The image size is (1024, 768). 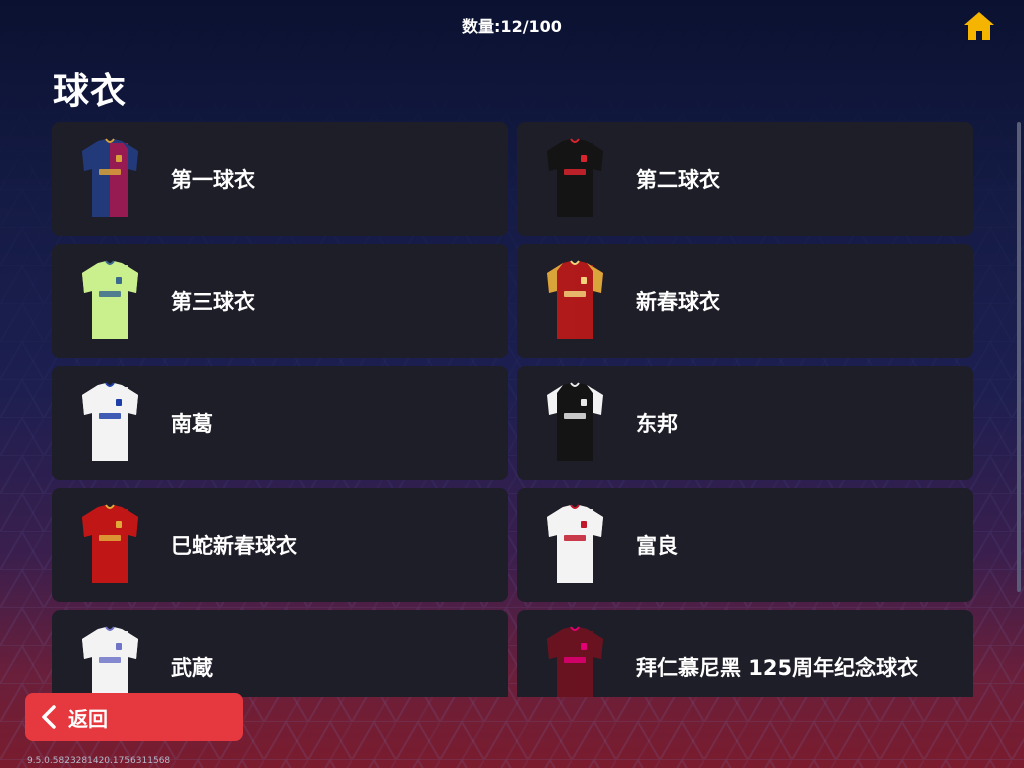 I want to click on jersey-label: 第二球衣, so click(x=678, y=180).